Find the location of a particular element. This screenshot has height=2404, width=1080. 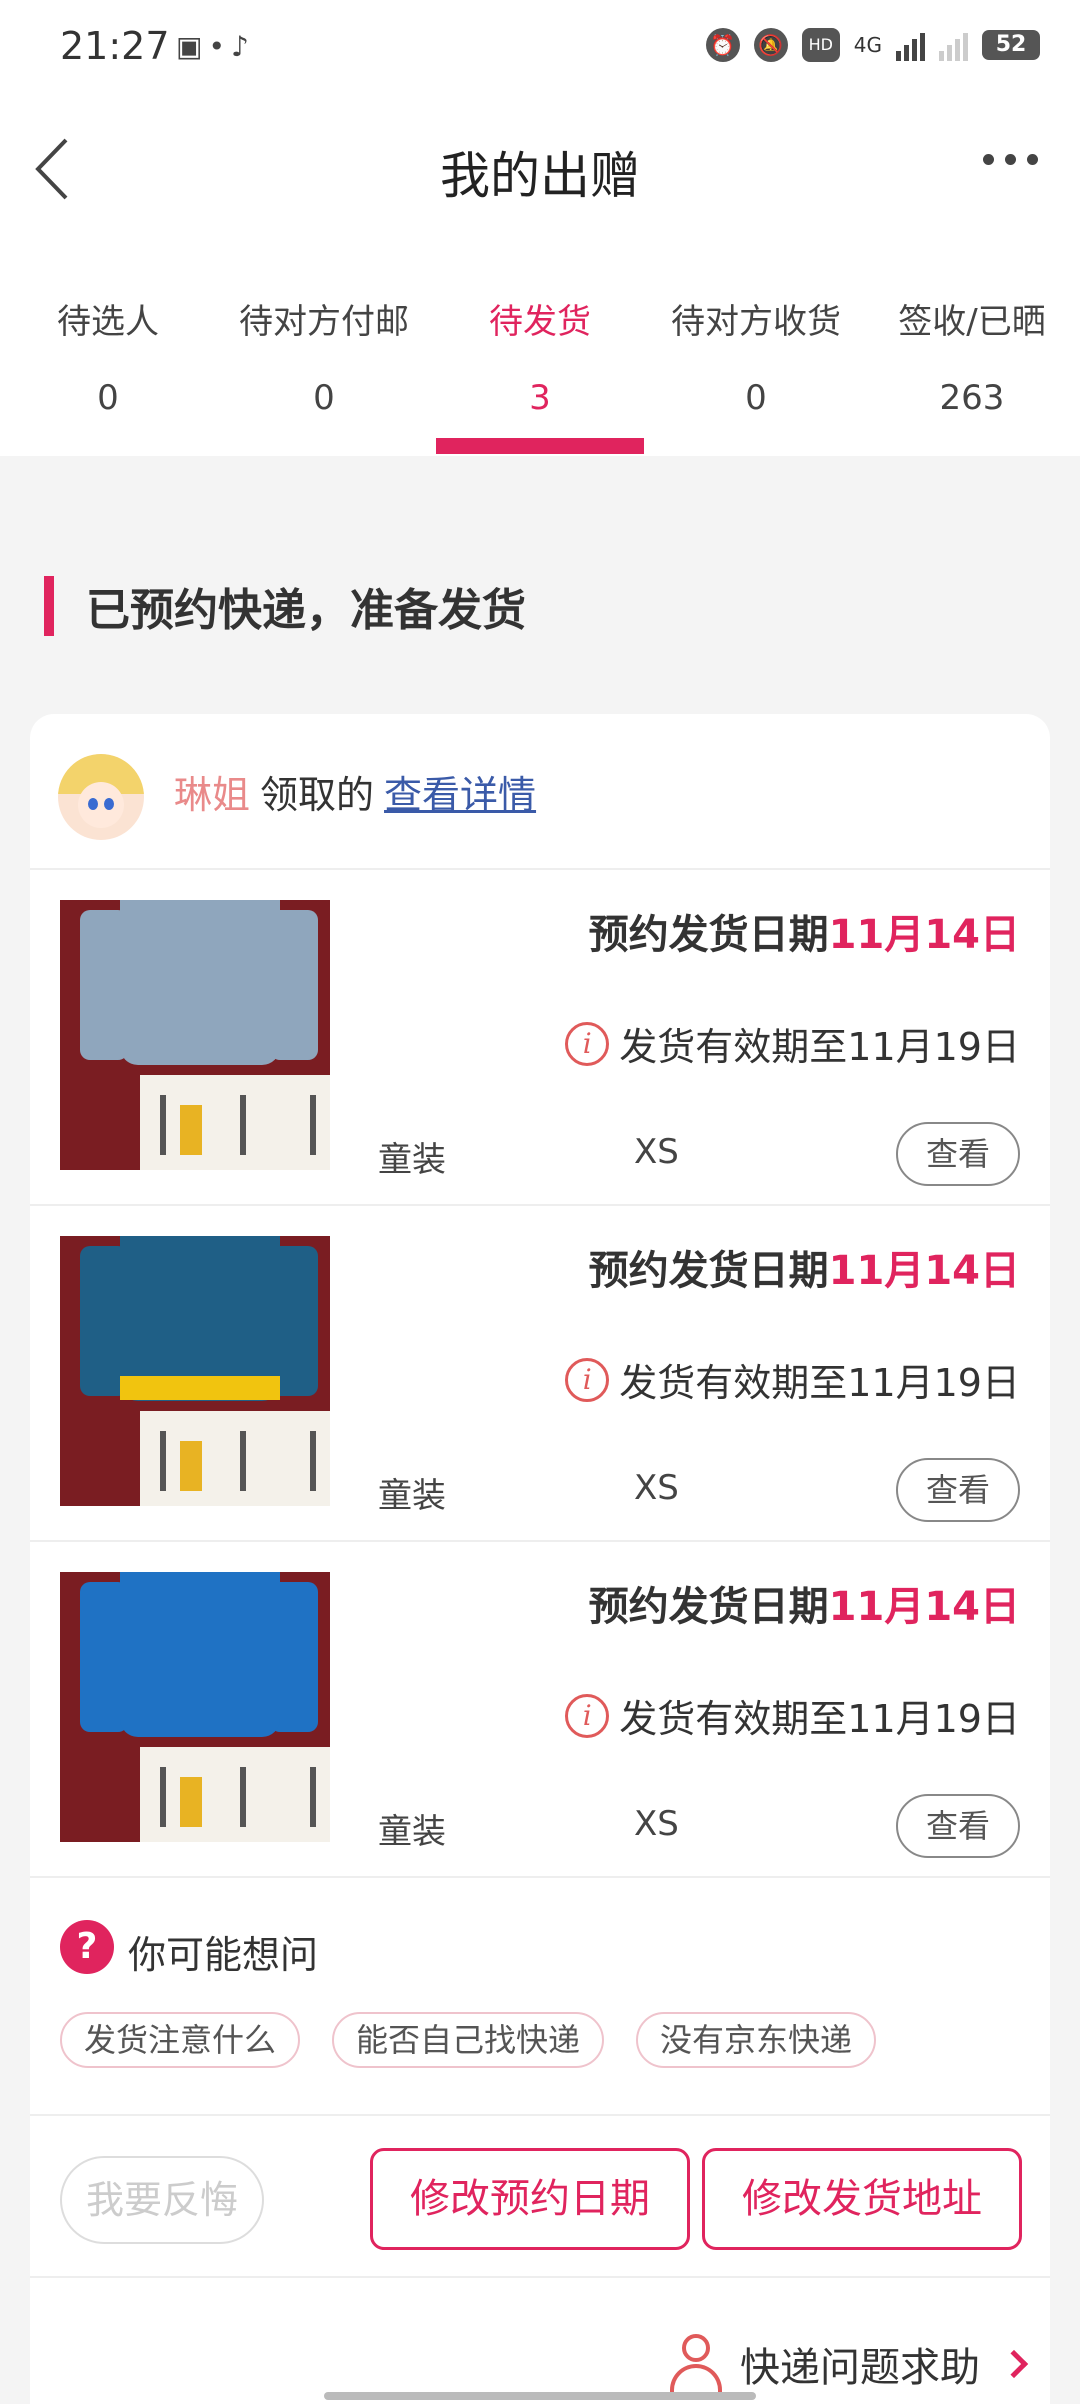

tab-pending-receipt: 待对方收货 0 is located at coordinates (756, 349).